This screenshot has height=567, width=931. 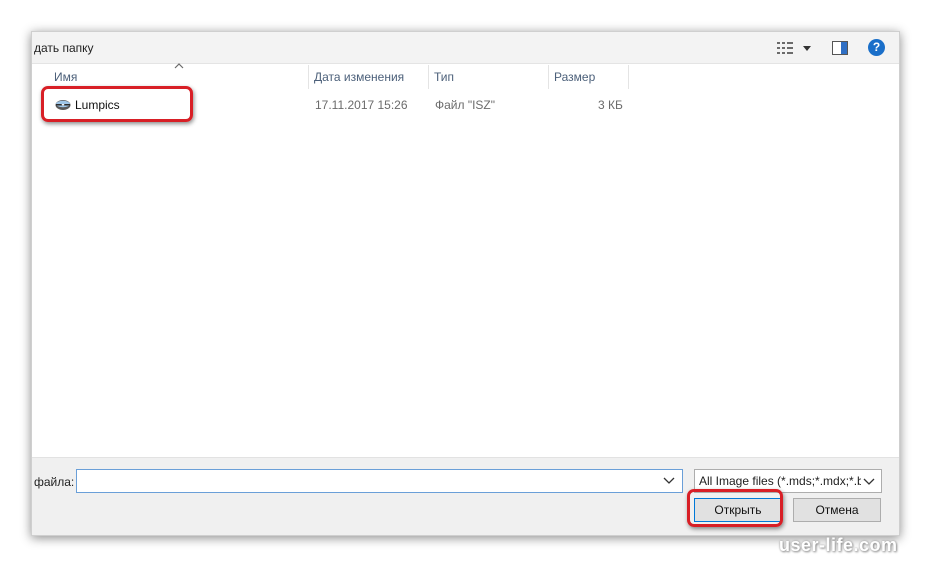 What do you see at coordinates (368, 77) in the screenshot?
I see `column-date: Дата изменения` at bounding box center [368, 77].